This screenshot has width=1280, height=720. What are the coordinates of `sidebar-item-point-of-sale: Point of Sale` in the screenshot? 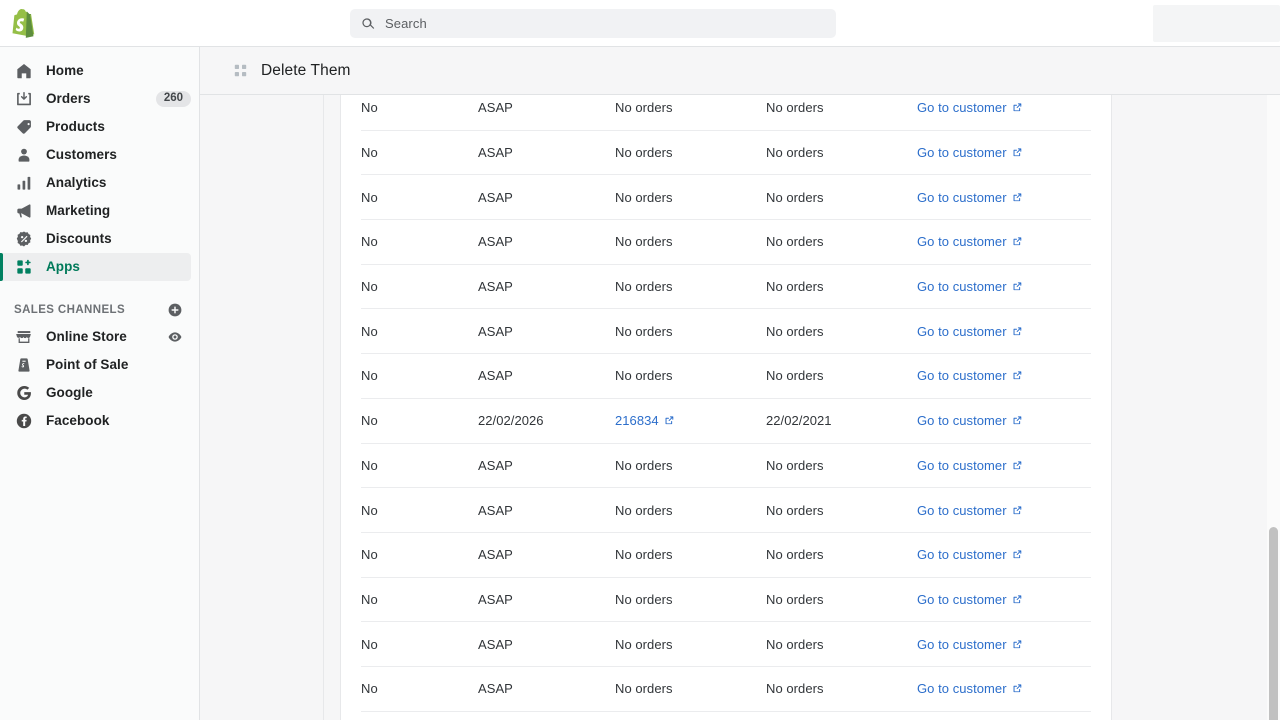 It's located at (99, 365).